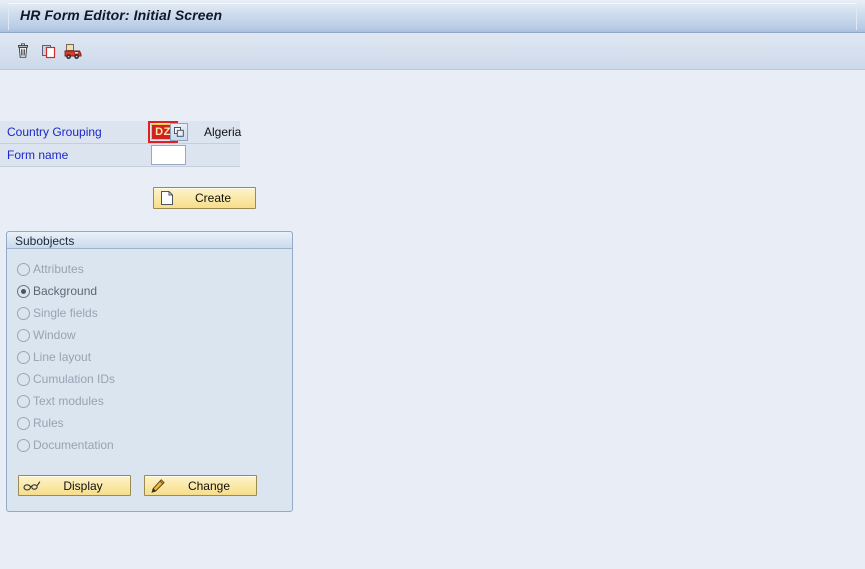  I want to click on form-name-row: Form name, so click(120, 155).